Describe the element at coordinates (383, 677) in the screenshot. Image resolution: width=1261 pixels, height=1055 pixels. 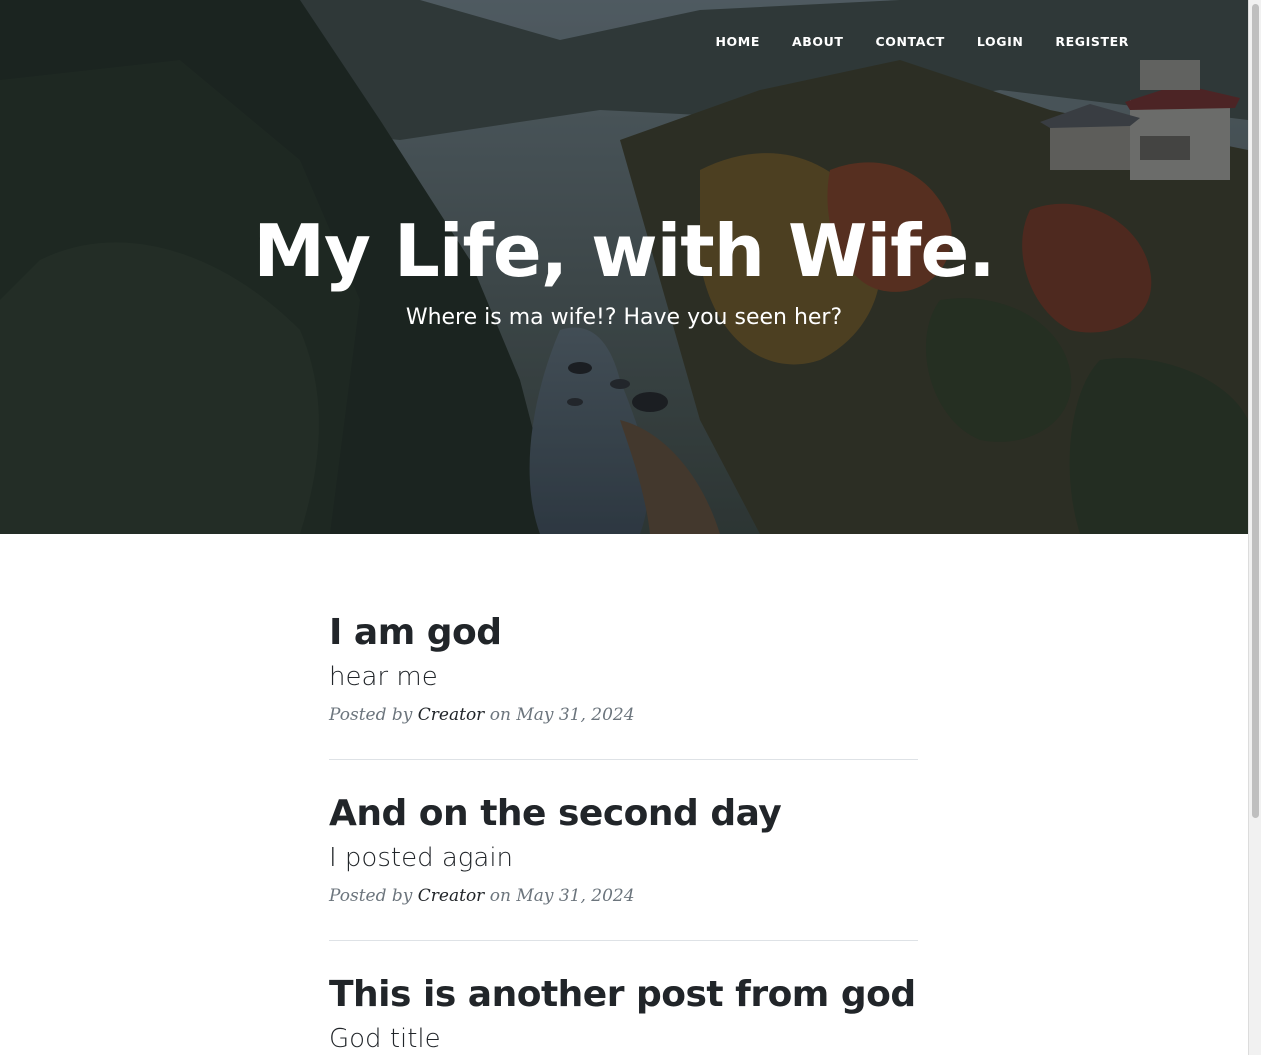
I see `post-subtitle: hear me` at that location.